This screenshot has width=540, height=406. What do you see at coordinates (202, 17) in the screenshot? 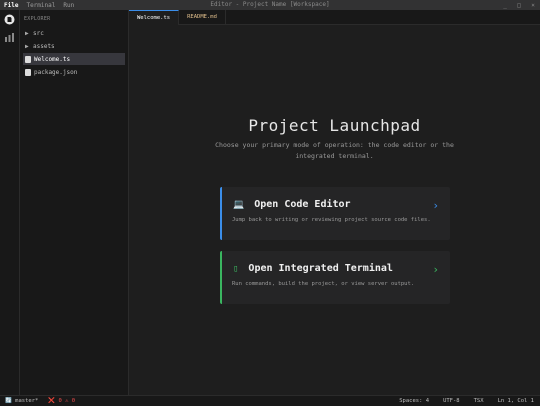
I see `tab-readme: README.md` at bounding box center [202, 17].